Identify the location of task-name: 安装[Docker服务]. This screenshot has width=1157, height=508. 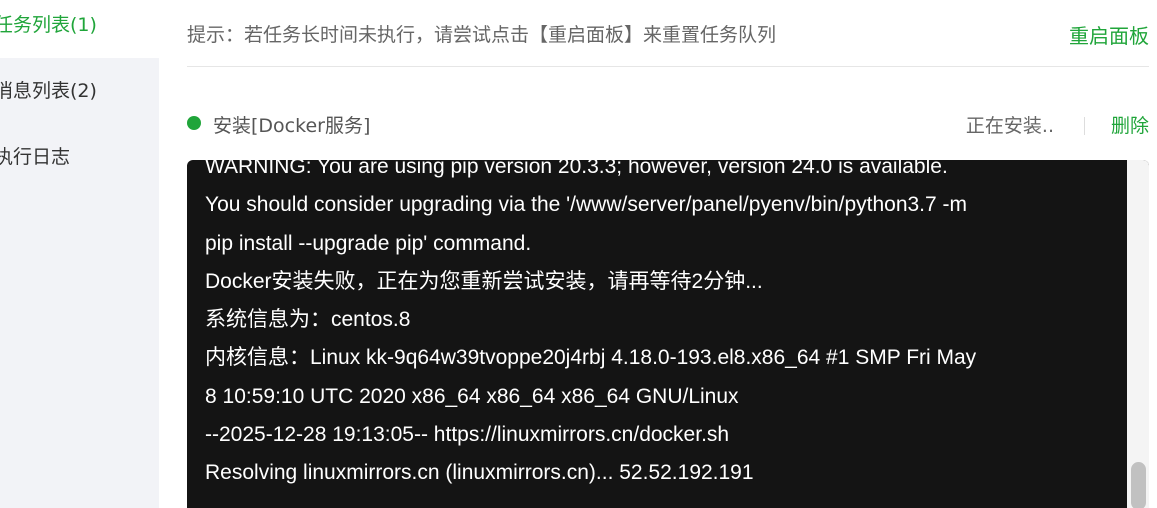
(292, 126).